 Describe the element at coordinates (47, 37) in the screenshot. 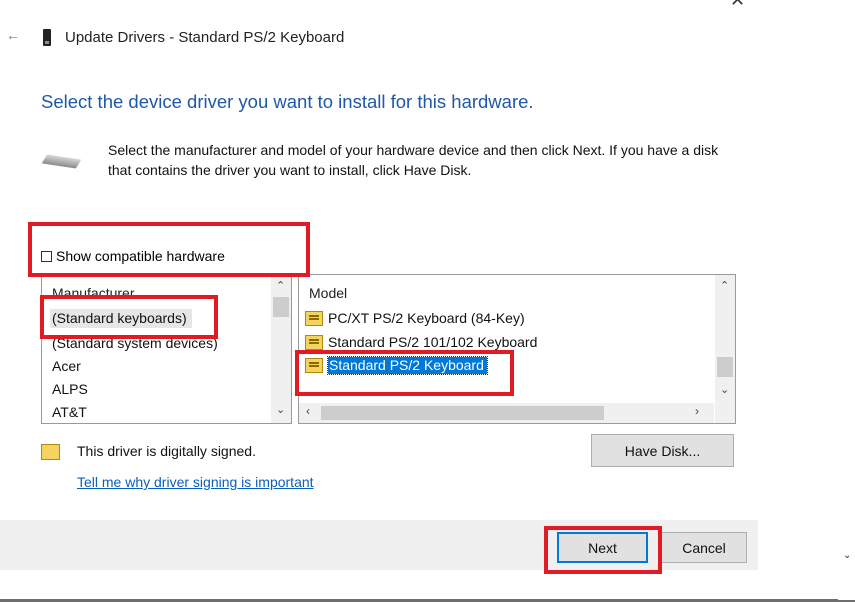

I see `device-icon` at that location.